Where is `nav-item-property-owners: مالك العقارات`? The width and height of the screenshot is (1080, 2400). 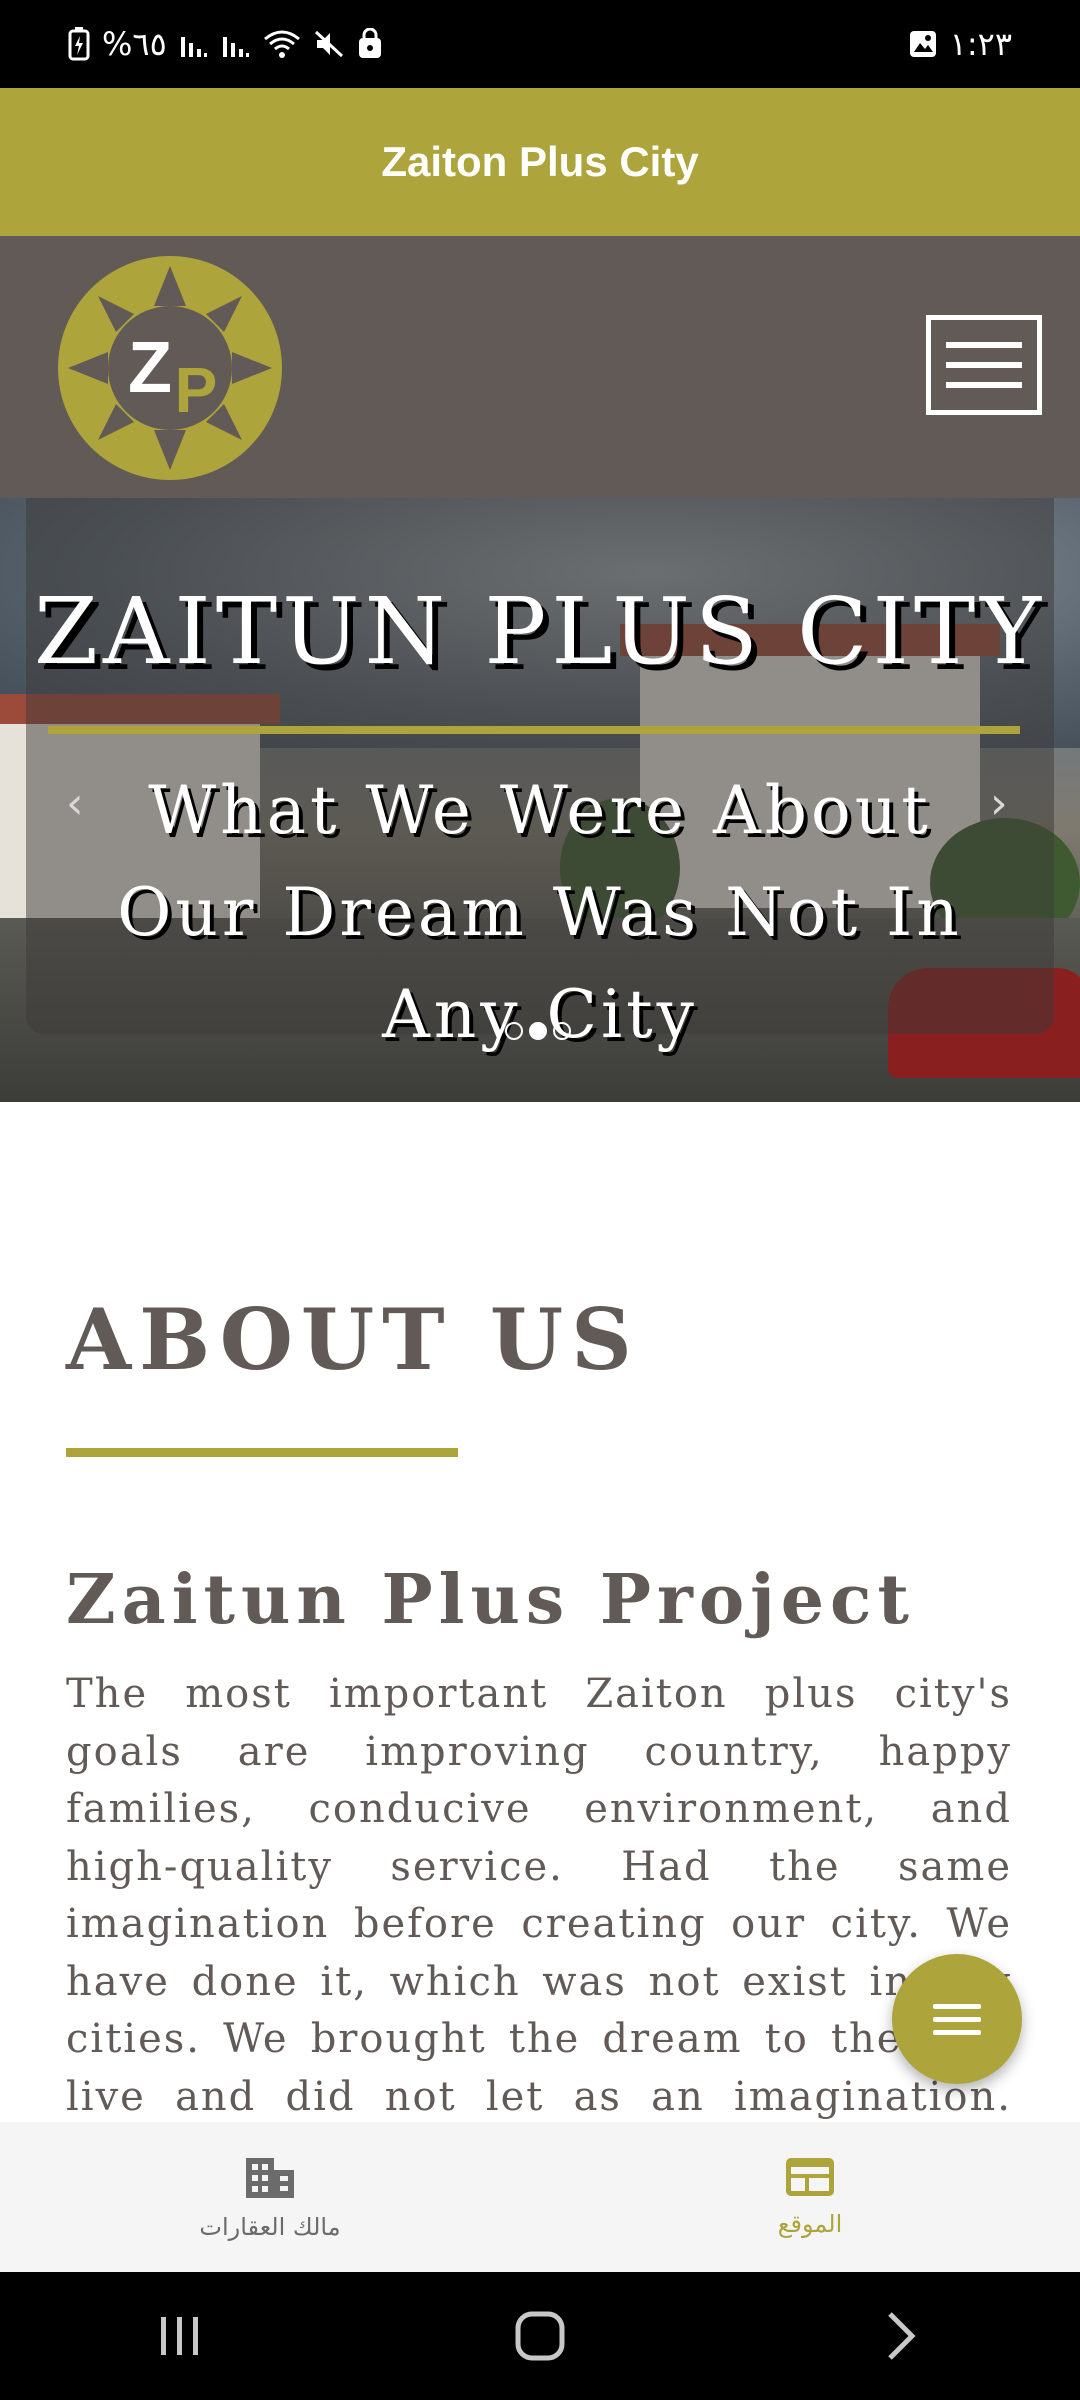 nav-item-property-owners: مالك العقارات is located at coordinates (270, 2197).